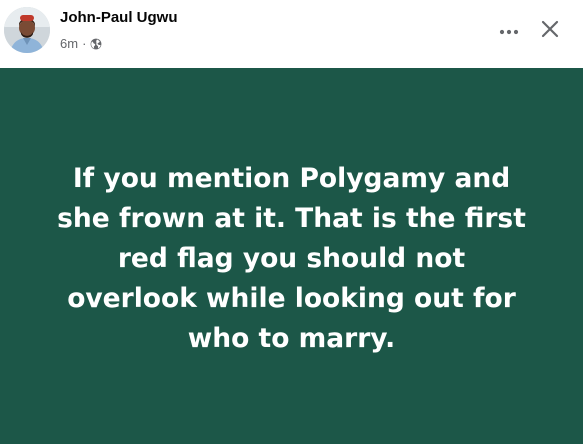 The width and height of the screenshot is (583, 444). What do you see at coordinates (291, 298) in the screenshot?
I see `post-text-line: overlook while looking out for` at bounding box center [291, 298].